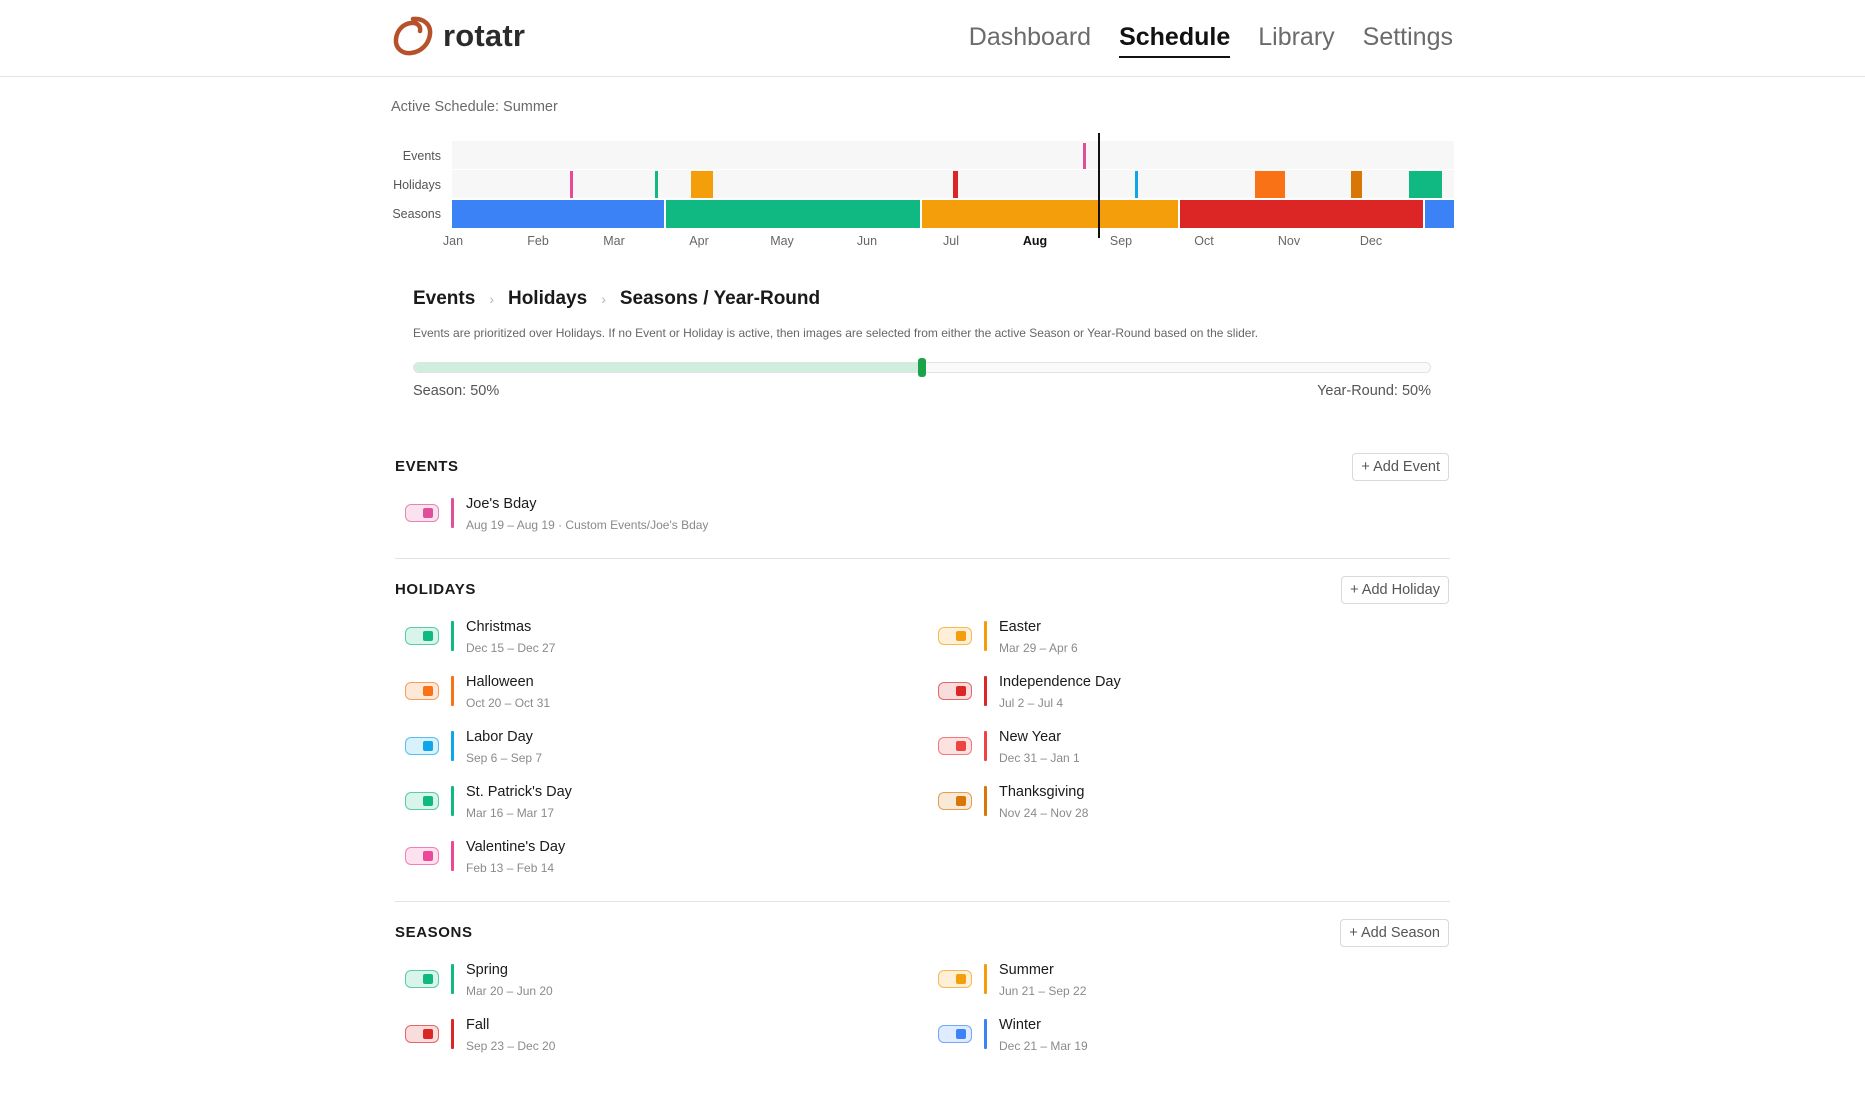  I want to click on holidays-section-title: HOLIDAYS, so click(435, 589).